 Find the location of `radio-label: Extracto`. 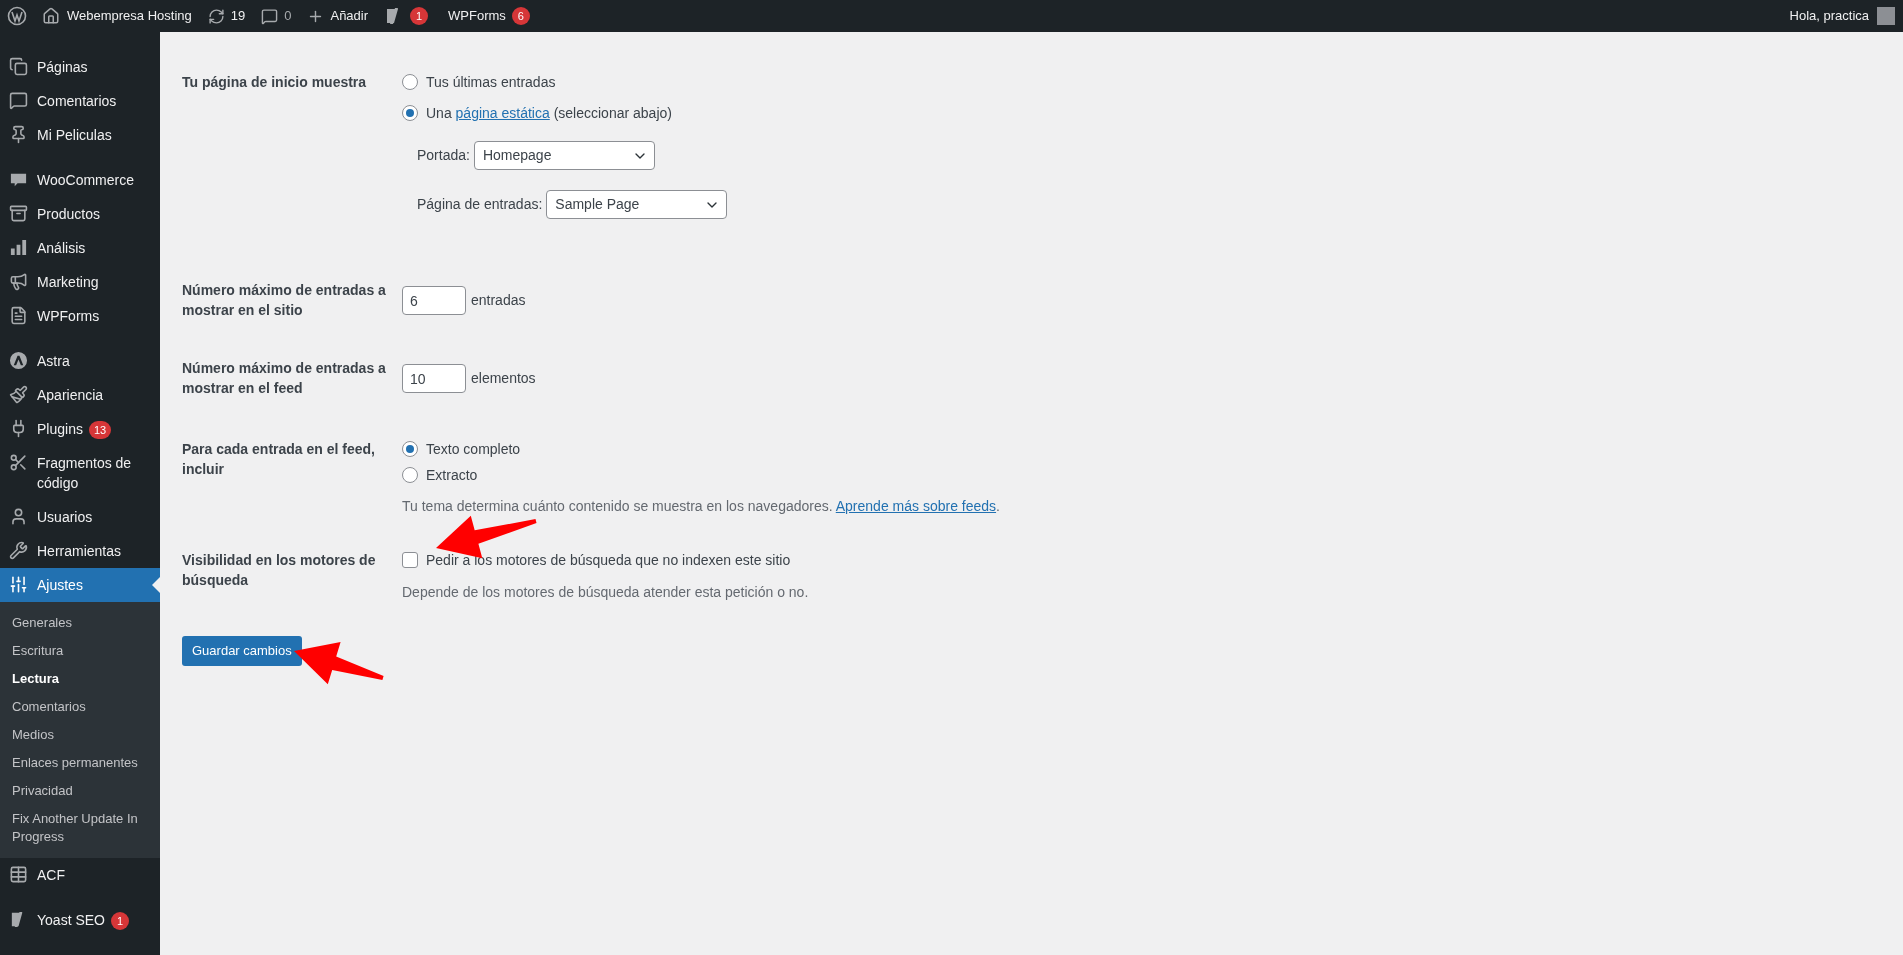

radio-label: Extracto is located at coordinates (452, 475).